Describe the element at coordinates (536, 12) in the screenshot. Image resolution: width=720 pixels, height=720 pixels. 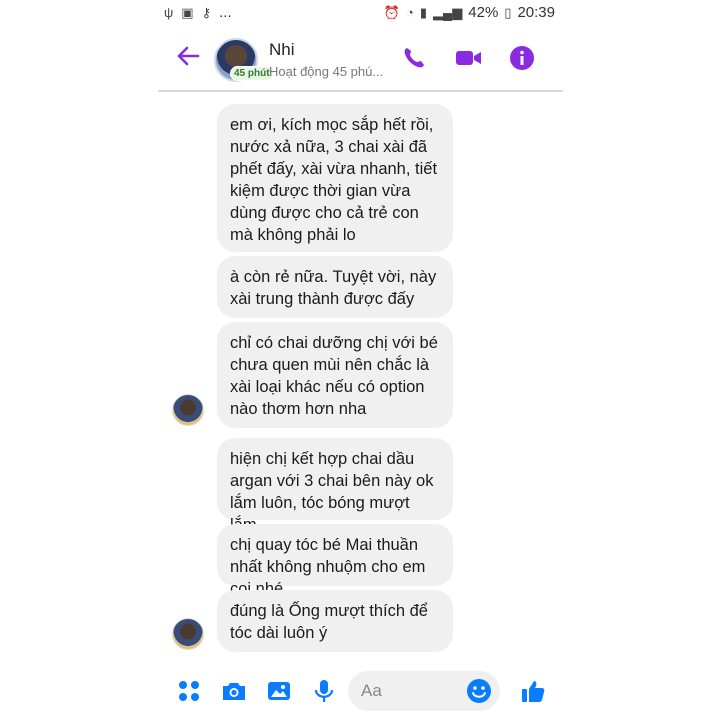
I see `clock: 20:39` at that location.